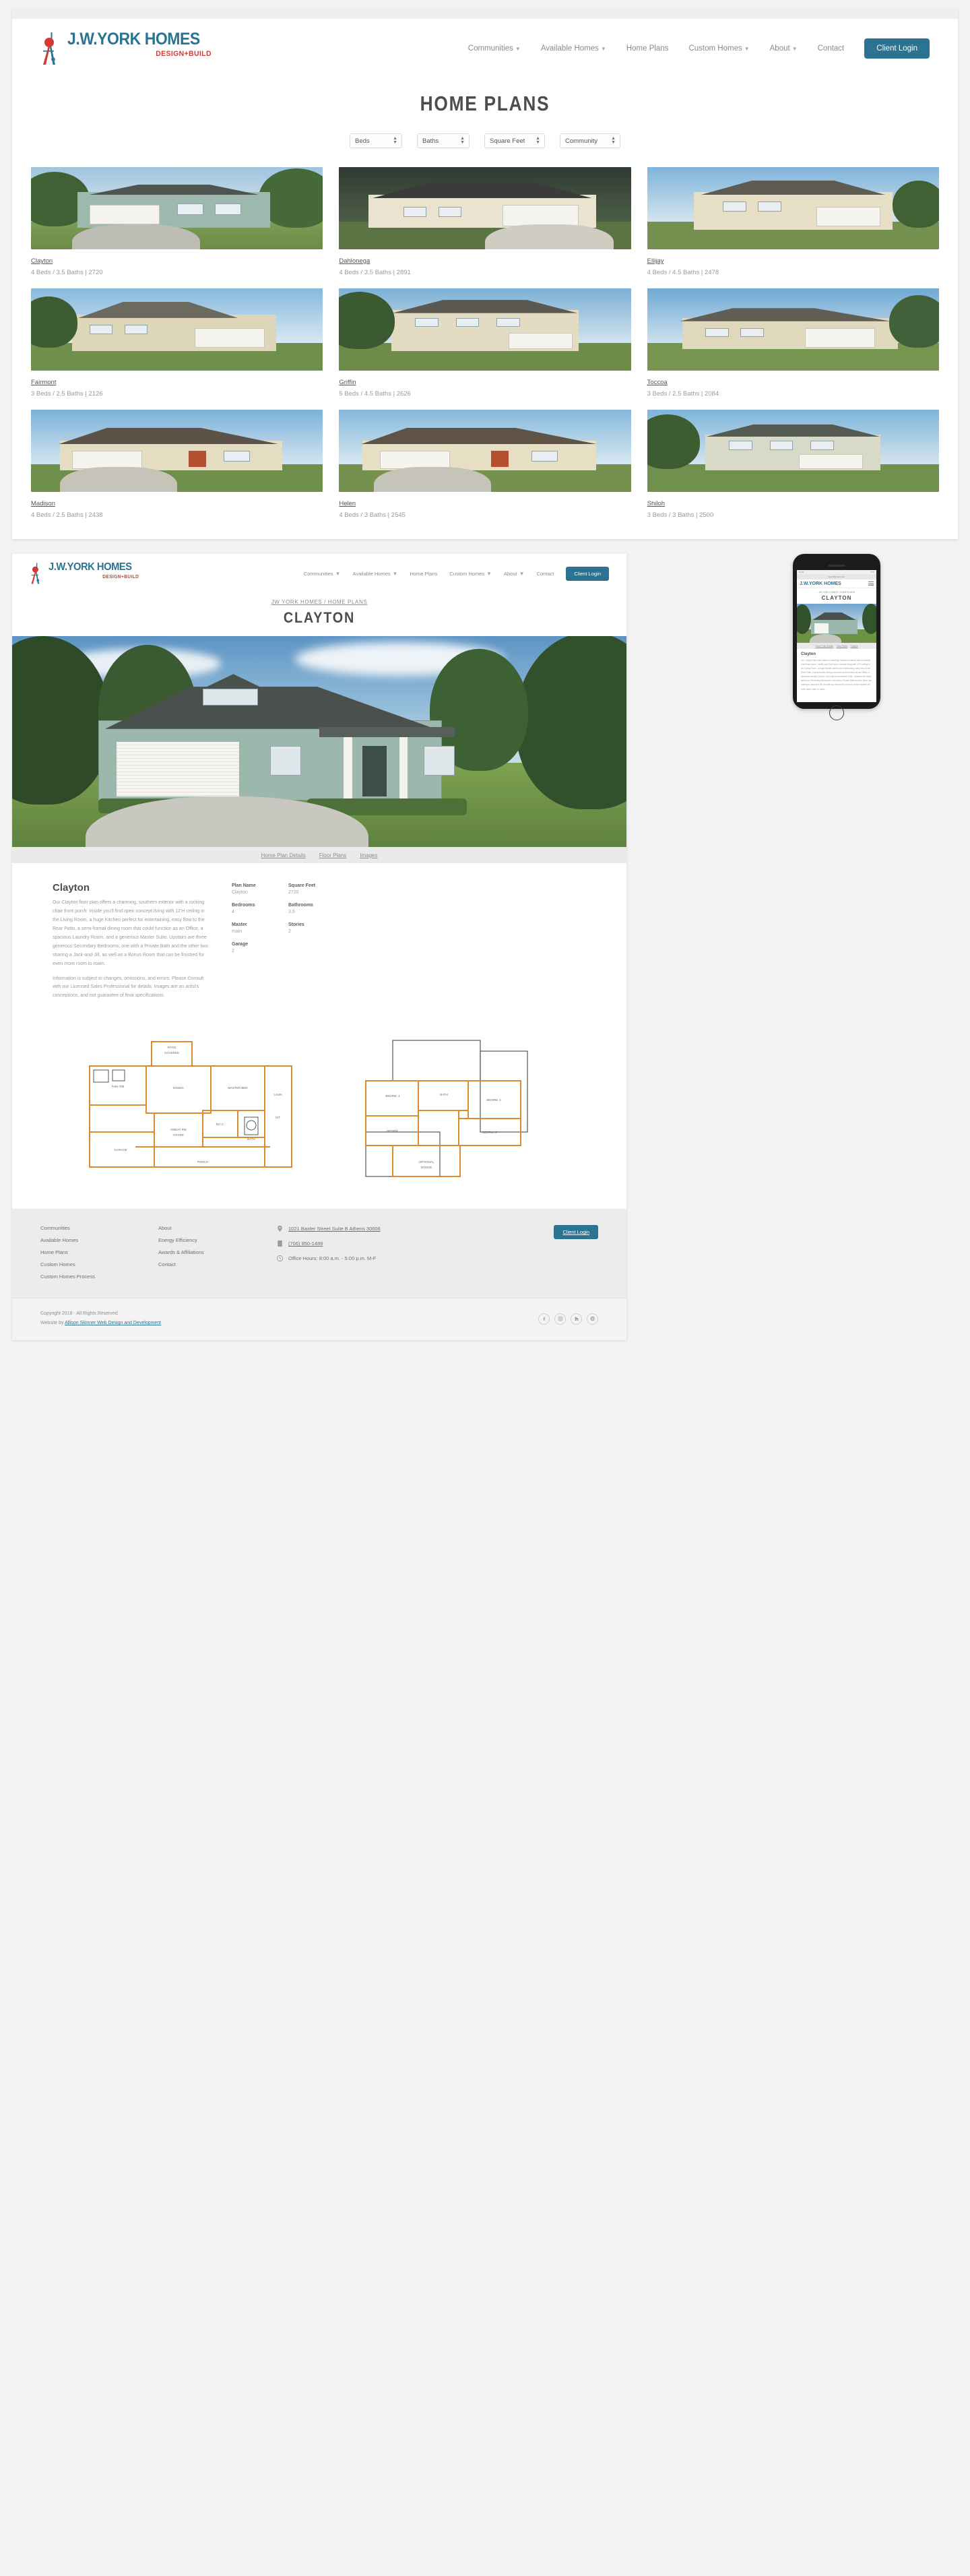 The width and height of the screenshot is (970, 2576). Describe the element at coordinates (297, 602) in the screenshot. I see `breadcrumb-home-link: JW YORK HOMES` at that location.